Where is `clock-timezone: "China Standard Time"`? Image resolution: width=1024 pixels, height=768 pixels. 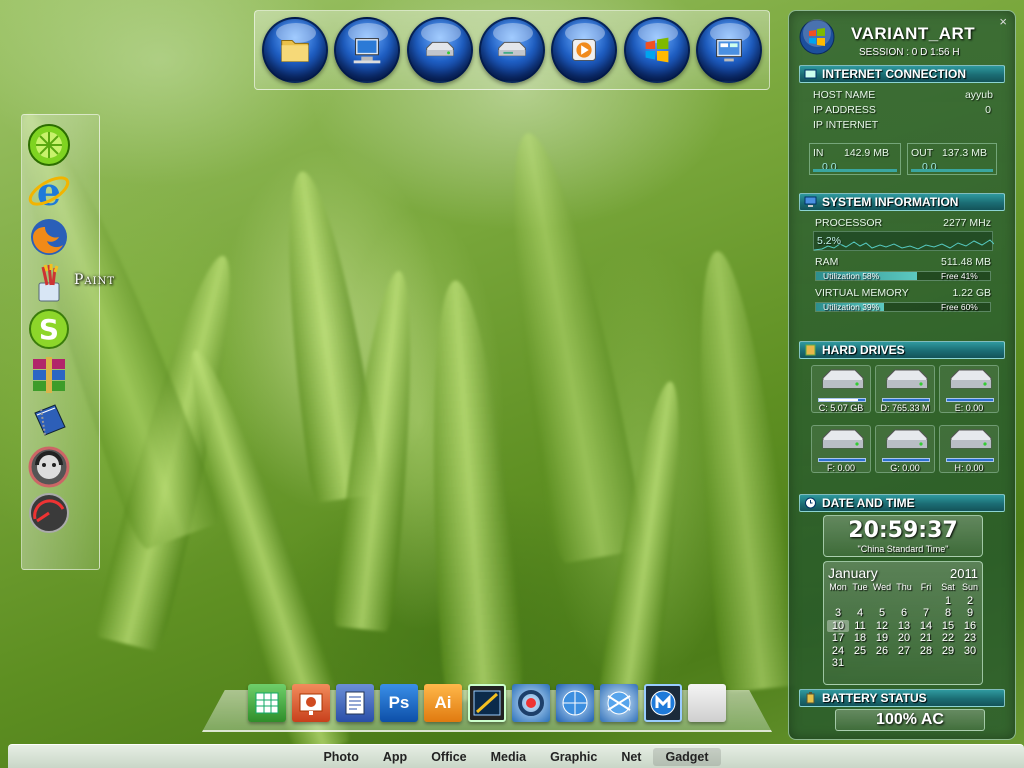 clock-timezone: "China Standard Time" is located at coordinates (903, 549).